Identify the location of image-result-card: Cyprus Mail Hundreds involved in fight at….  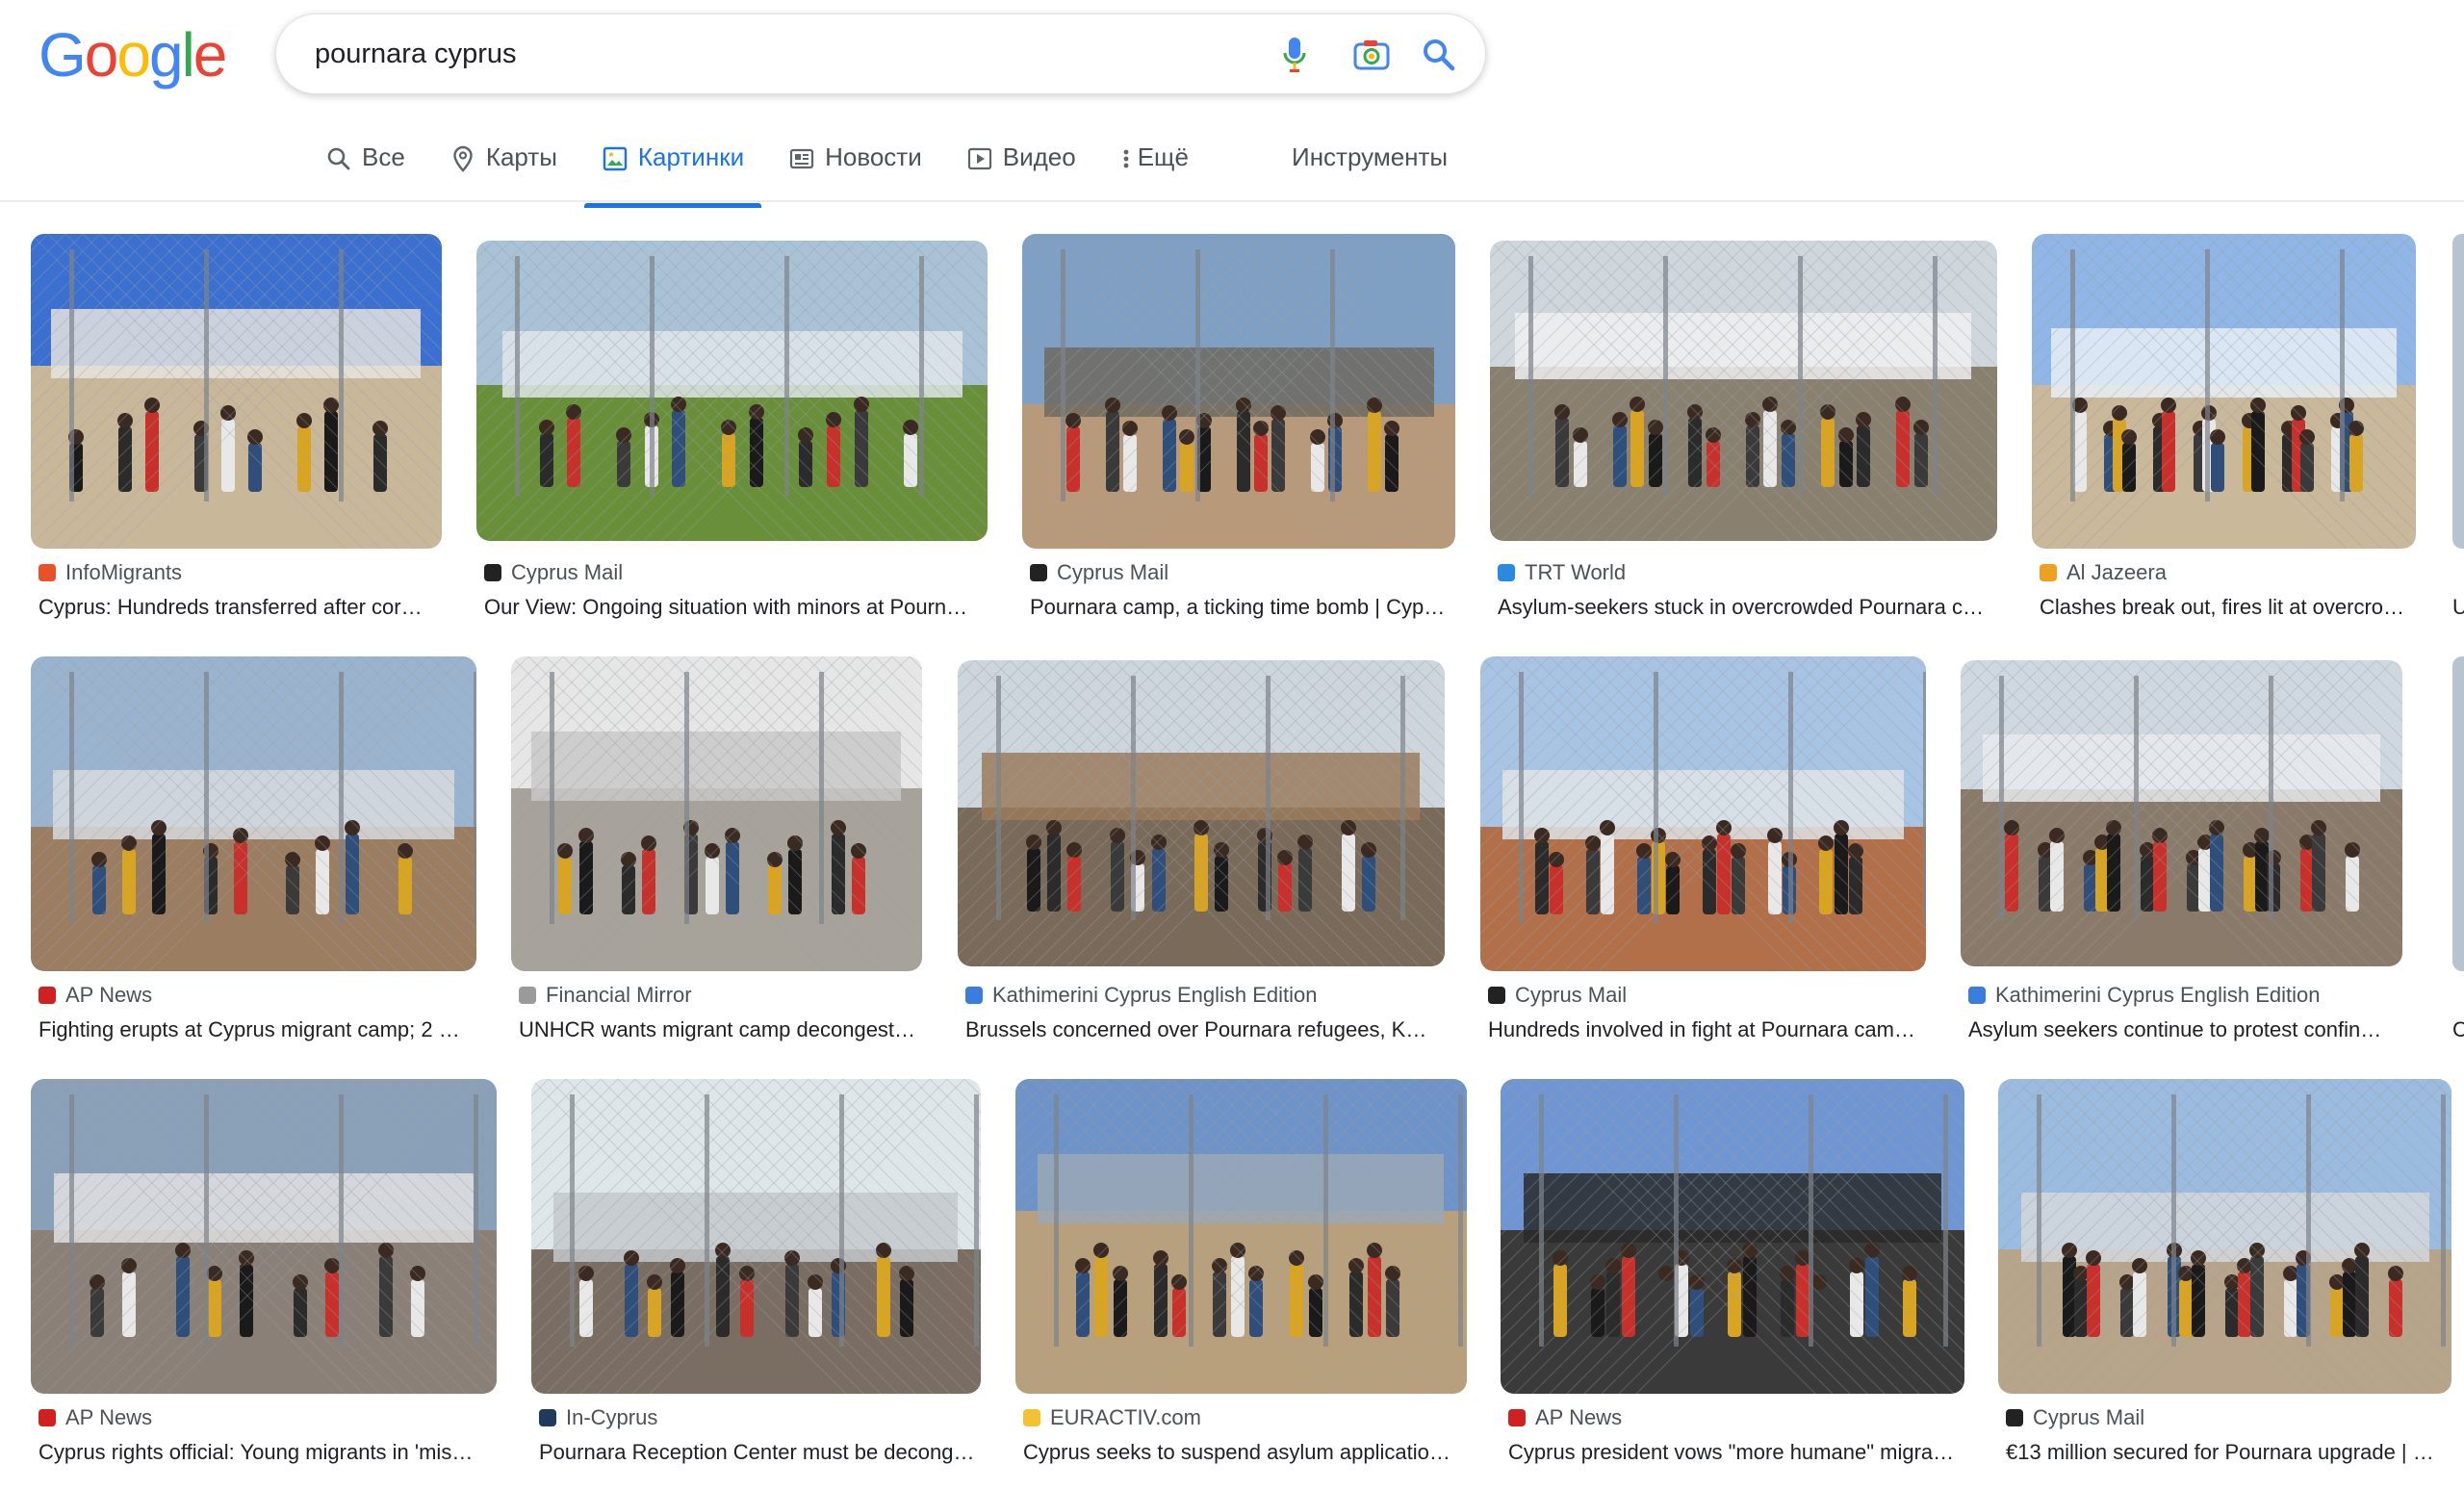
(1703, 861).